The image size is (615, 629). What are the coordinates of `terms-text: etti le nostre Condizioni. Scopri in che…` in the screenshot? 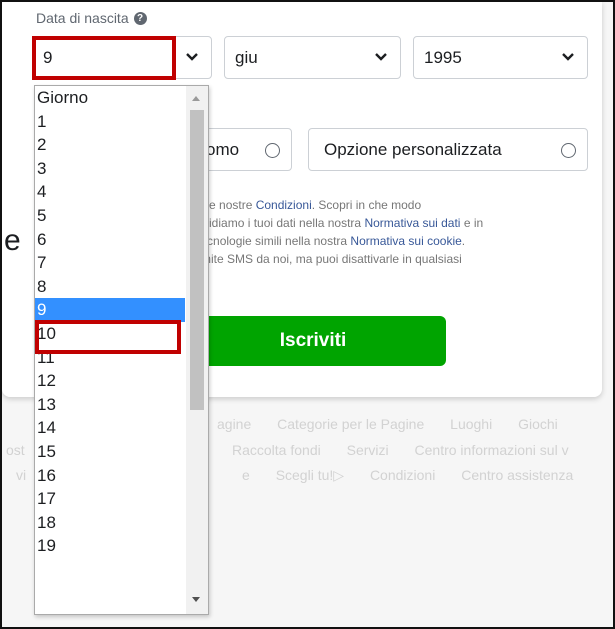 It's located at (392, 232).